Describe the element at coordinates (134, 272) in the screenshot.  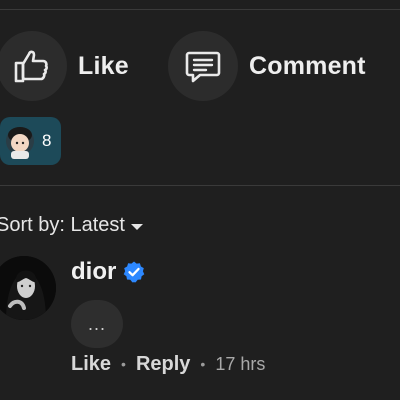
I see `verified-badge-icon` at that location.